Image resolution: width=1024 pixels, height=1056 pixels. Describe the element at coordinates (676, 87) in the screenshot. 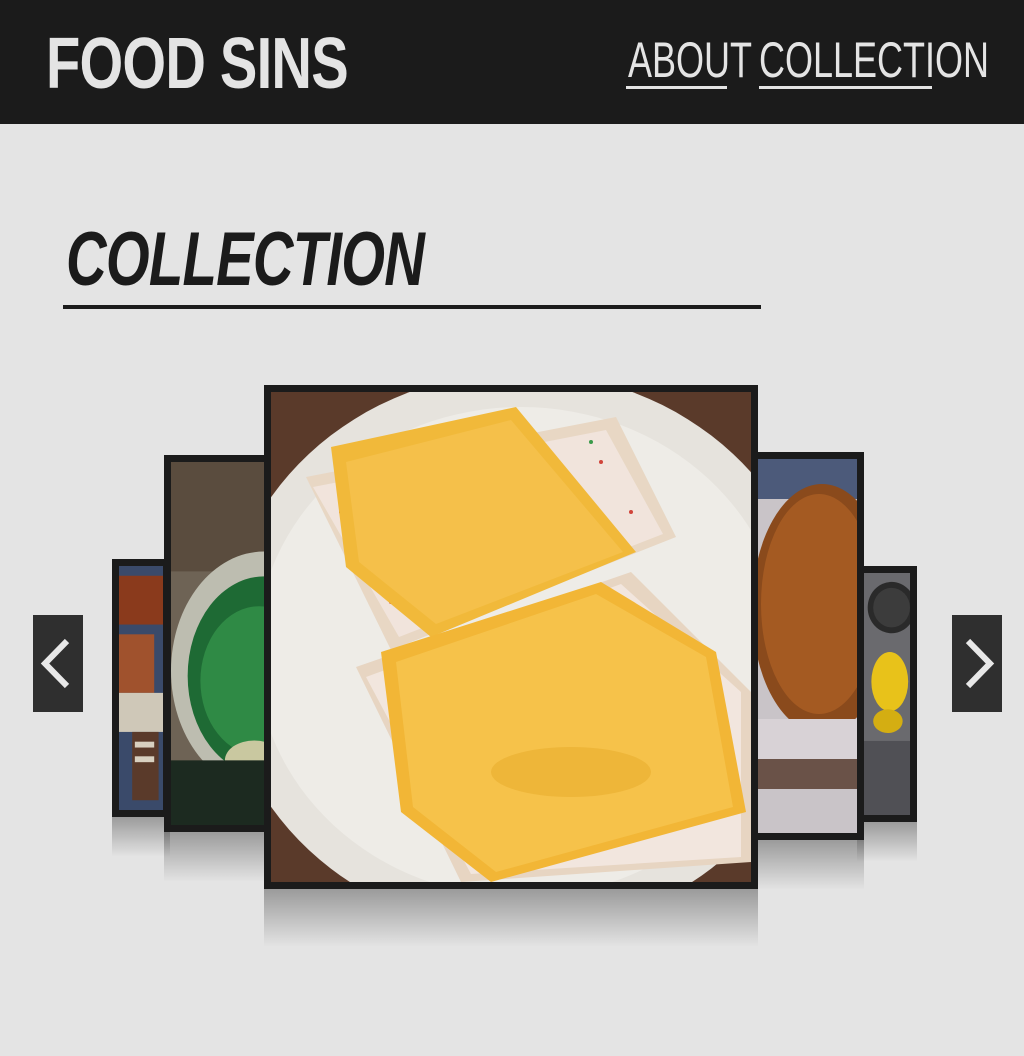

I see `nav-about-underline` at that location.